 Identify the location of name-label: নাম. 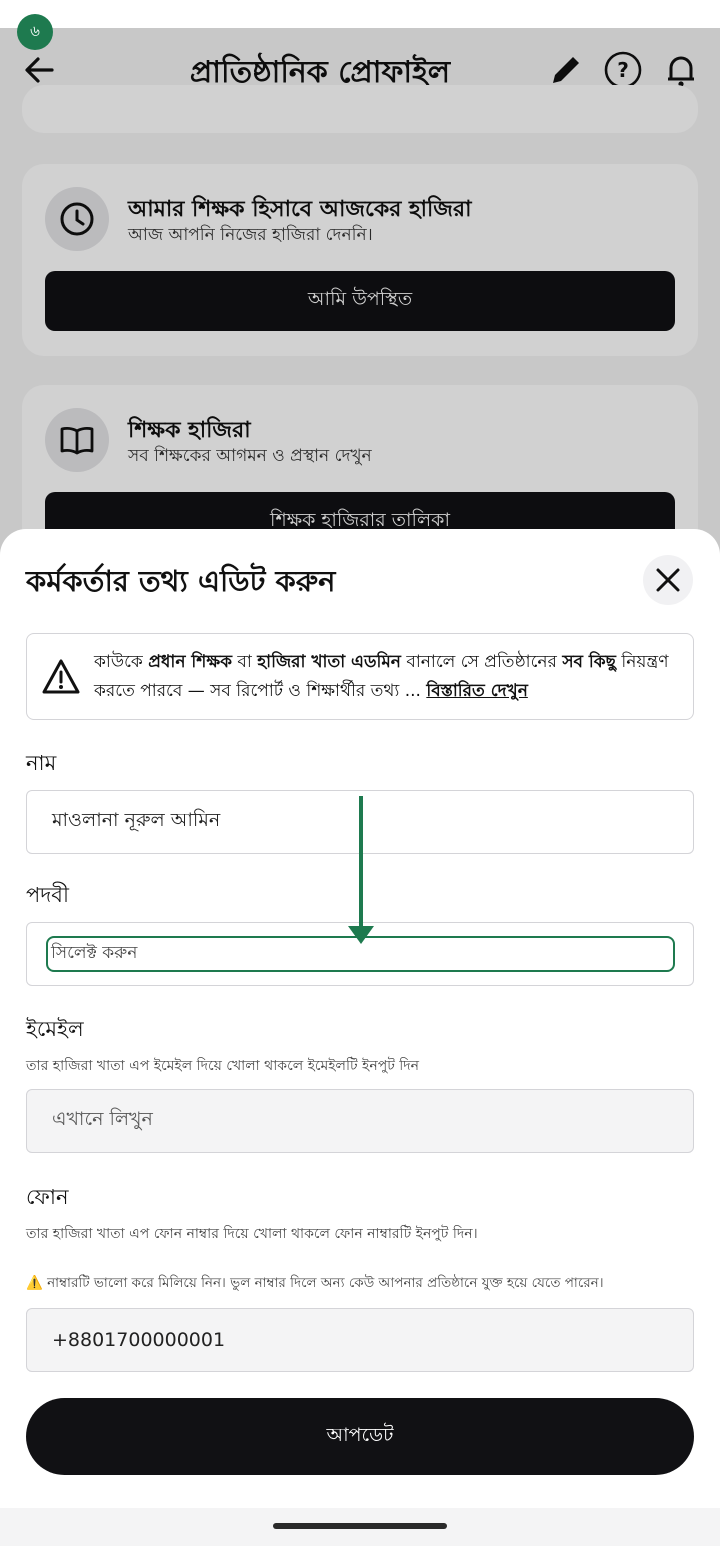
(41, 763).